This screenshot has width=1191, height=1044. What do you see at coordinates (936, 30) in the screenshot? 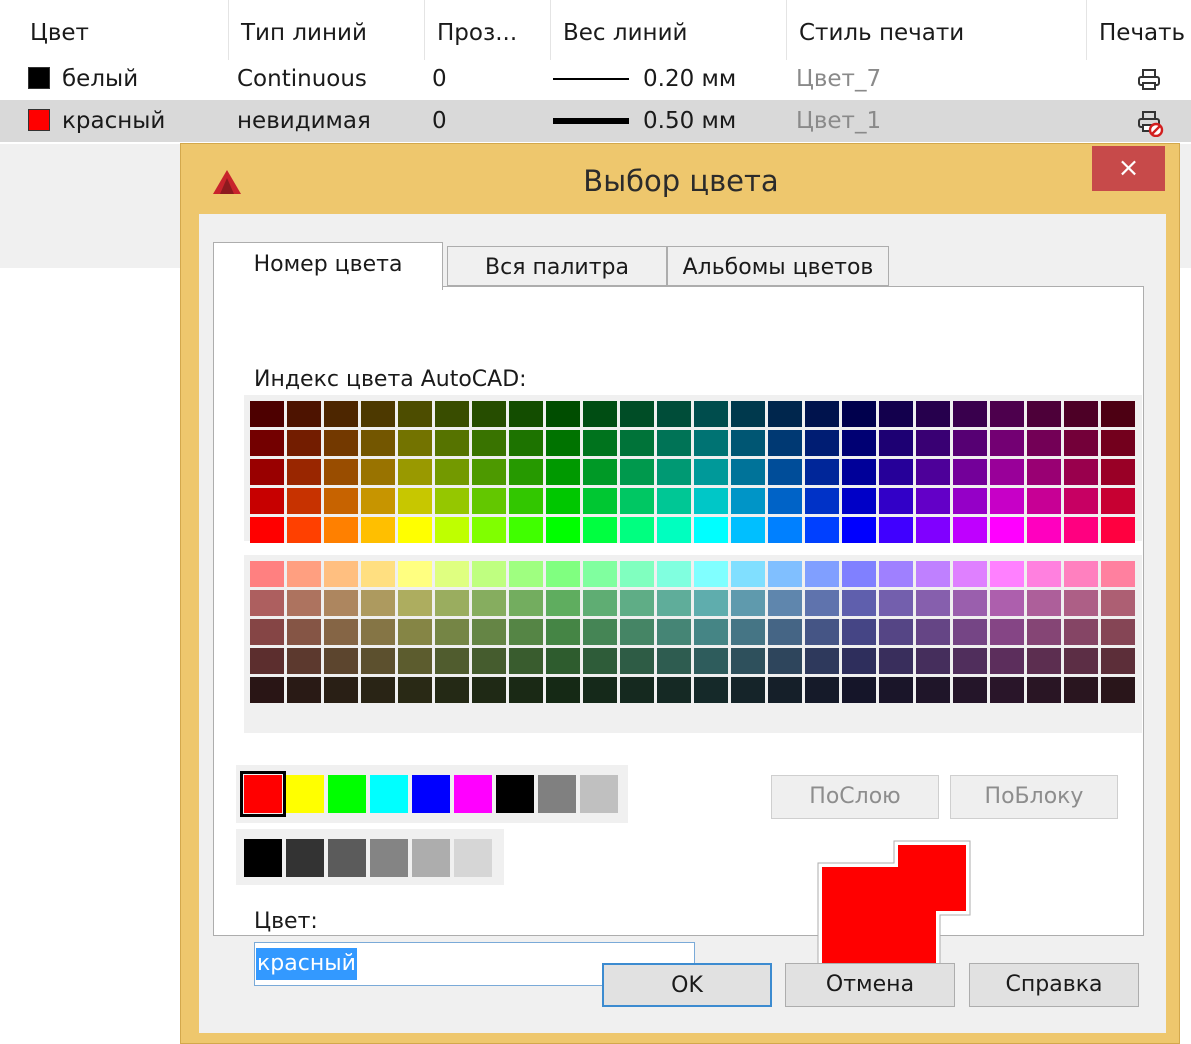
I see `column-header-plot-style: Стиль печати` at bounding box center [936, 30].